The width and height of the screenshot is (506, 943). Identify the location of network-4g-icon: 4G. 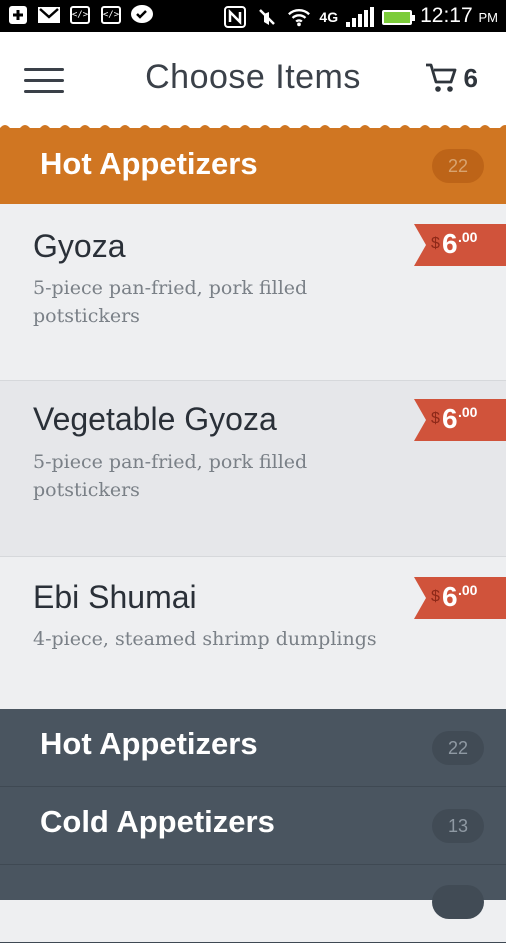
(329, 17).